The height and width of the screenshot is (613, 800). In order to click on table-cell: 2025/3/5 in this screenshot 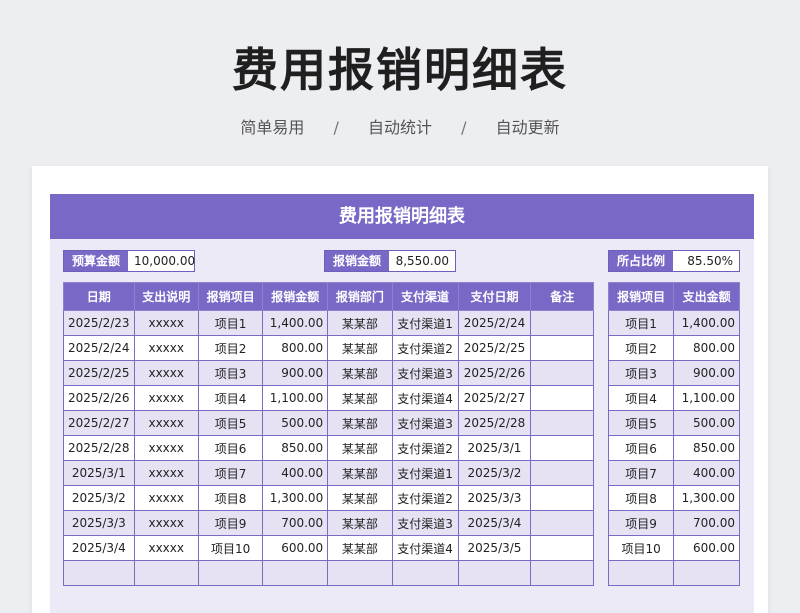, I will do `click(494, 548)`.